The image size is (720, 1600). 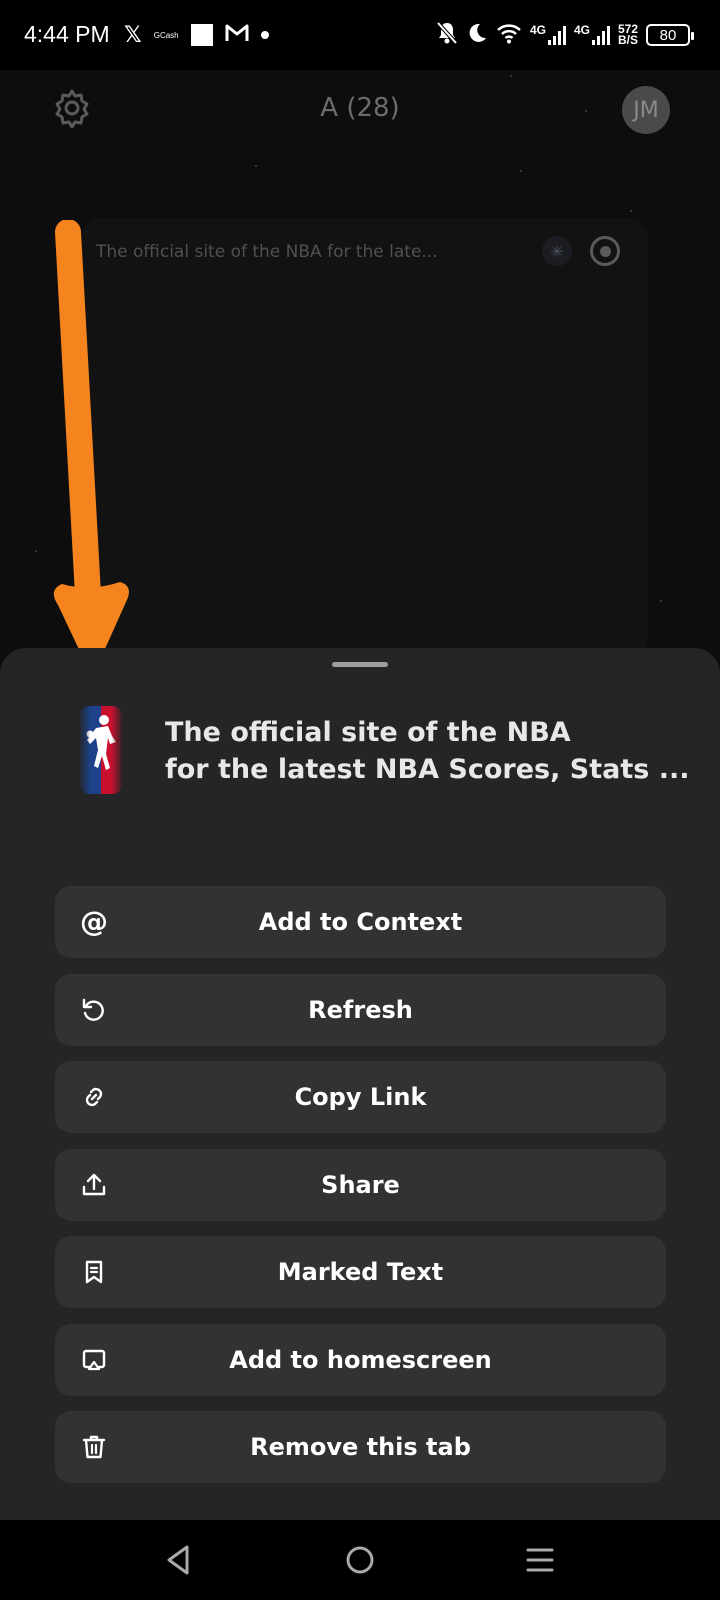 I want to click on marked-text-button: Marked Text, so click(x=360, y=1272).